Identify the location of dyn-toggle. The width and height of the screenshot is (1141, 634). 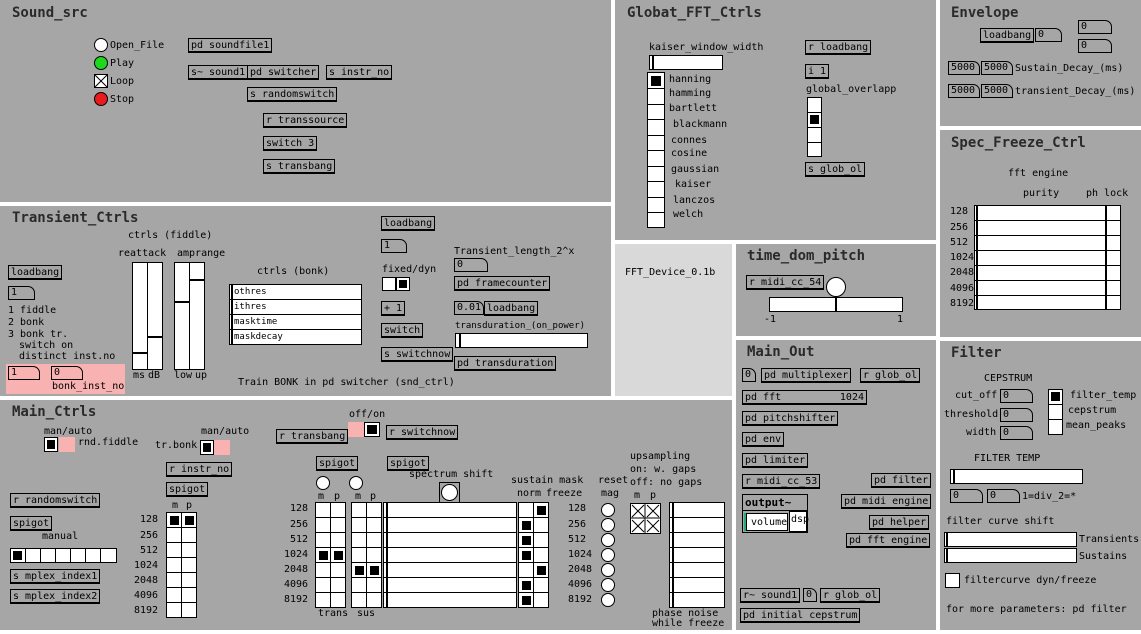
(403, 284).